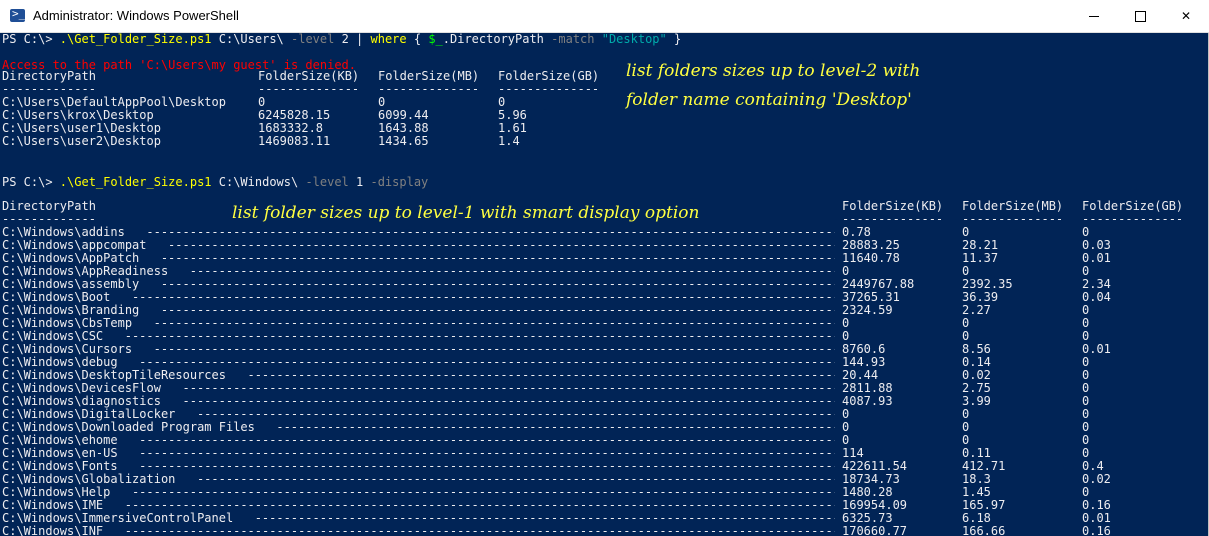 The width and height of the screenshot is (1209, 536). What do you see at coordinates (399, 182) in the screenshot?
I see `display-param: -display` at bounding box center [399, 182].